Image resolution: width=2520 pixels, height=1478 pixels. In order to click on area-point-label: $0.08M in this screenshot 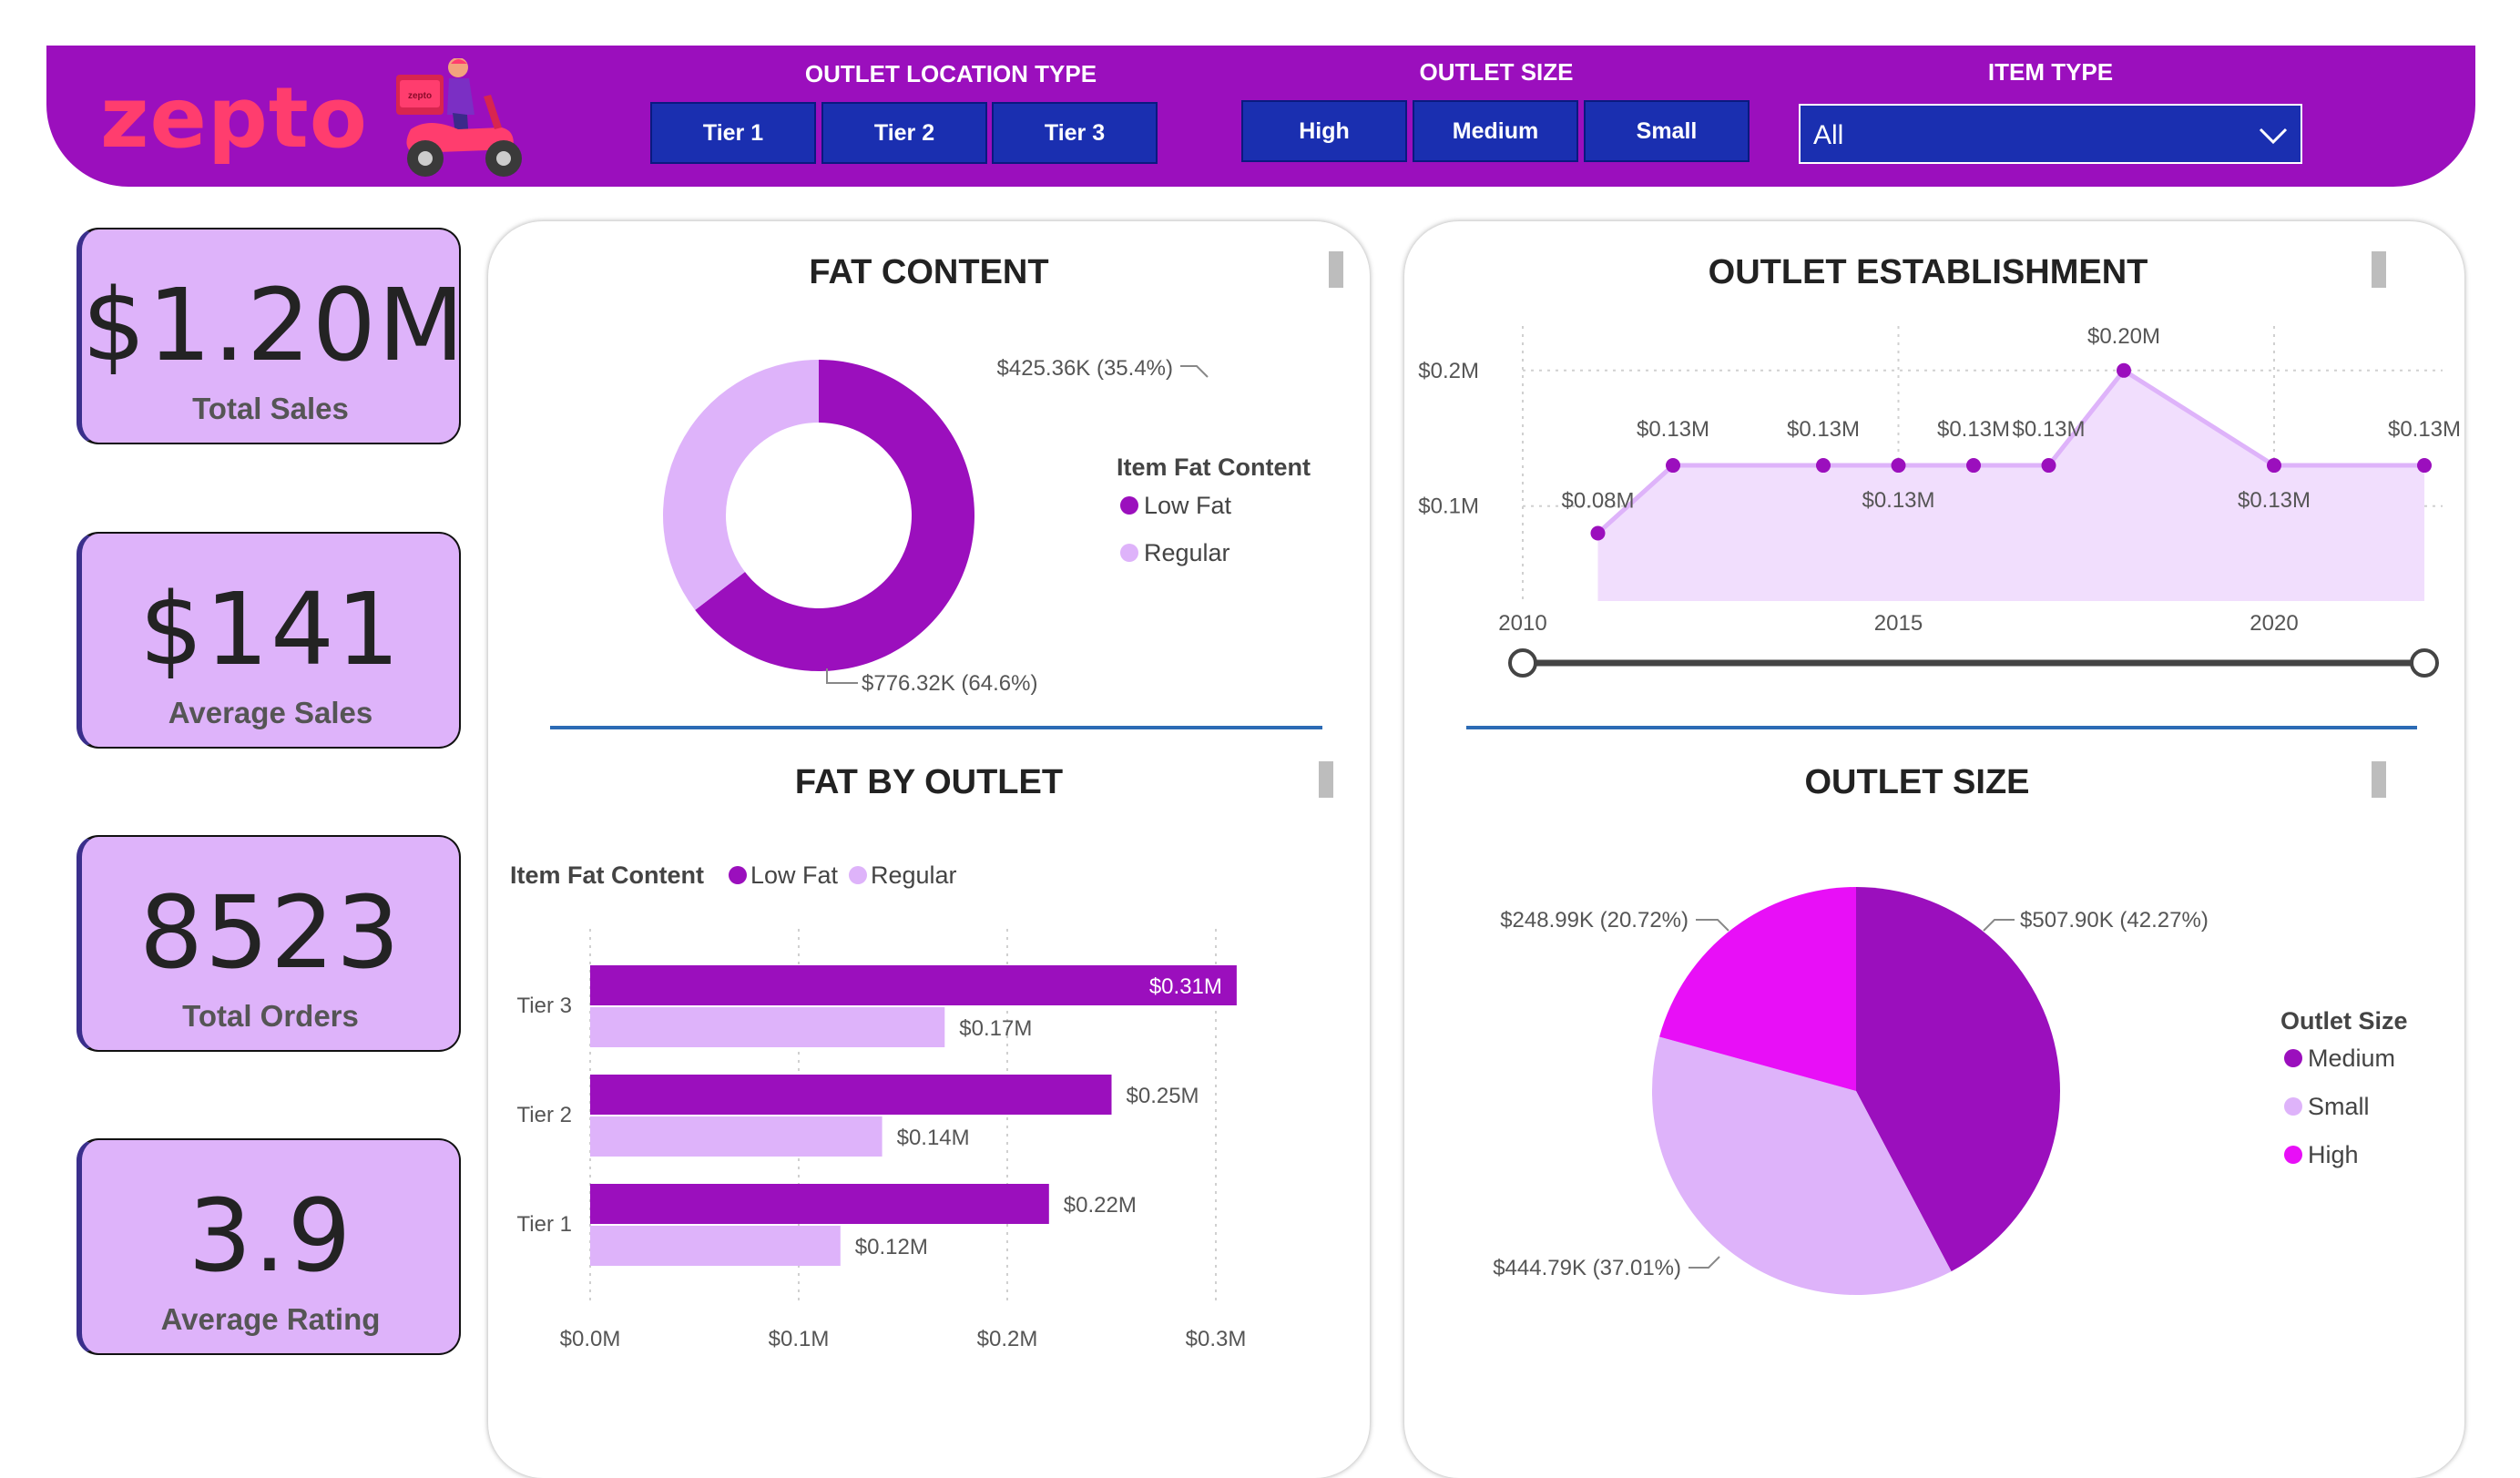, I will do `click(1597, 501)`.